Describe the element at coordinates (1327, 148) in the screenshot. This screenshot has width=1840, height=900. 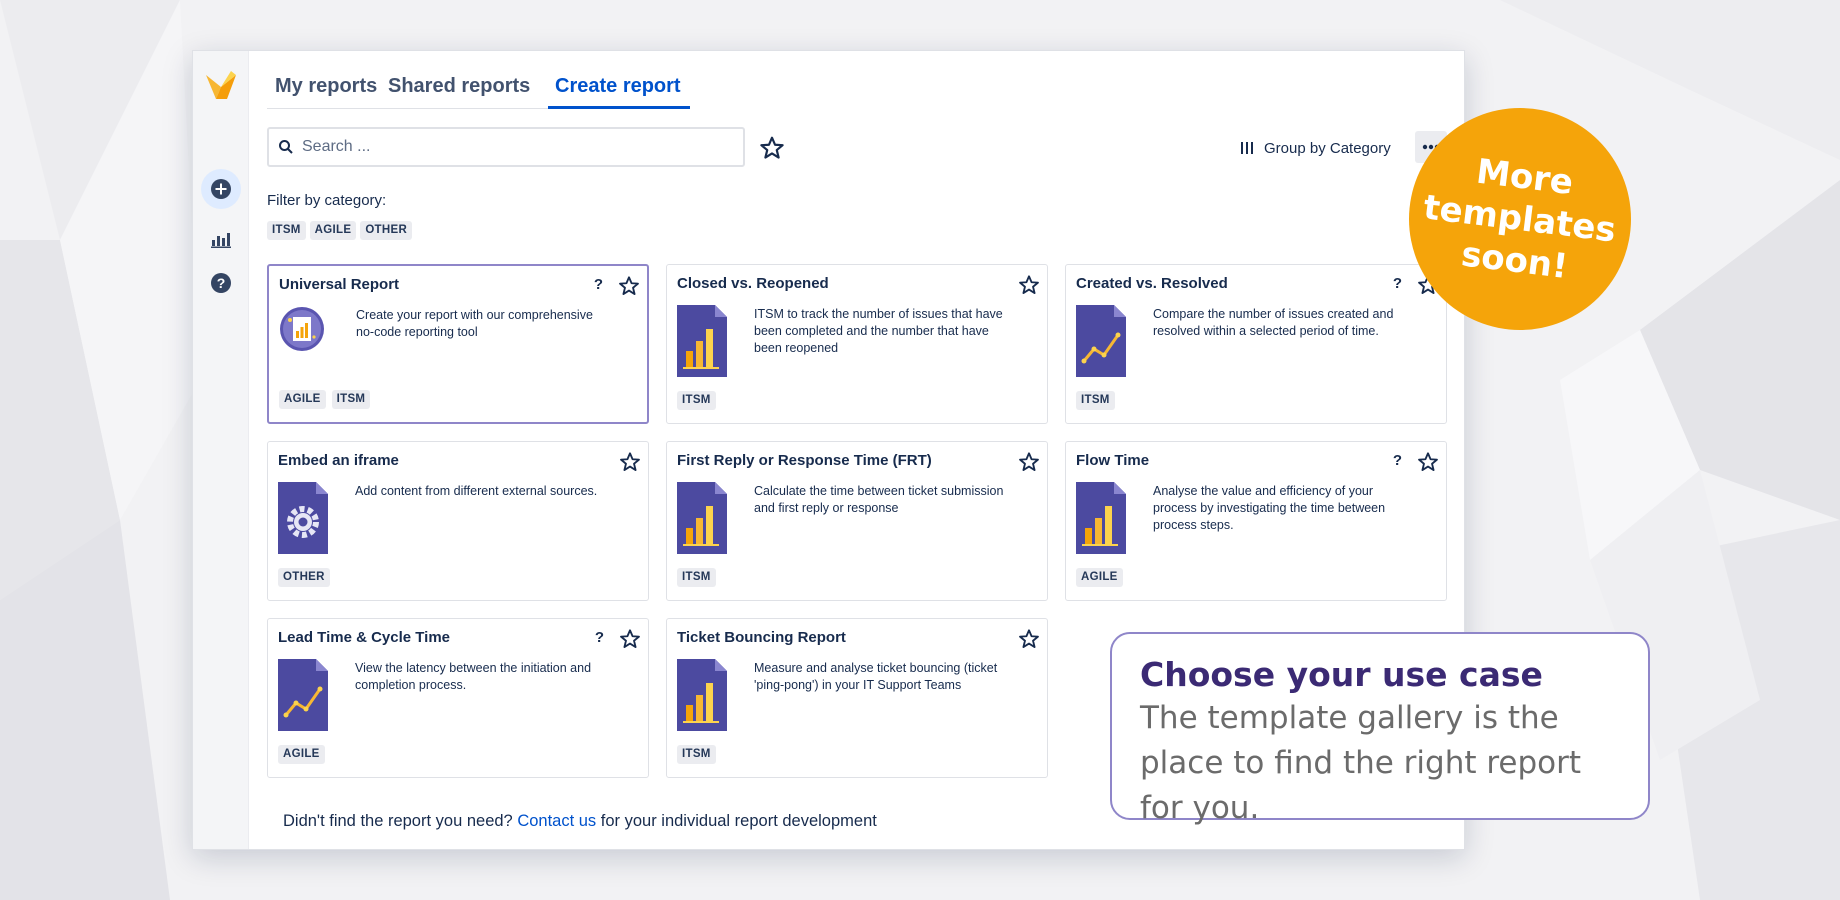
I see `group-by-label: Group by Category` at that location.